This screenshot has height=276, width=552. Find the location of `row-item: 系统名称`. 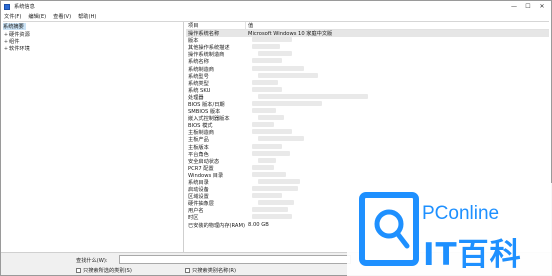

row-item: 系统名称 is located at coordinates (198, 62).